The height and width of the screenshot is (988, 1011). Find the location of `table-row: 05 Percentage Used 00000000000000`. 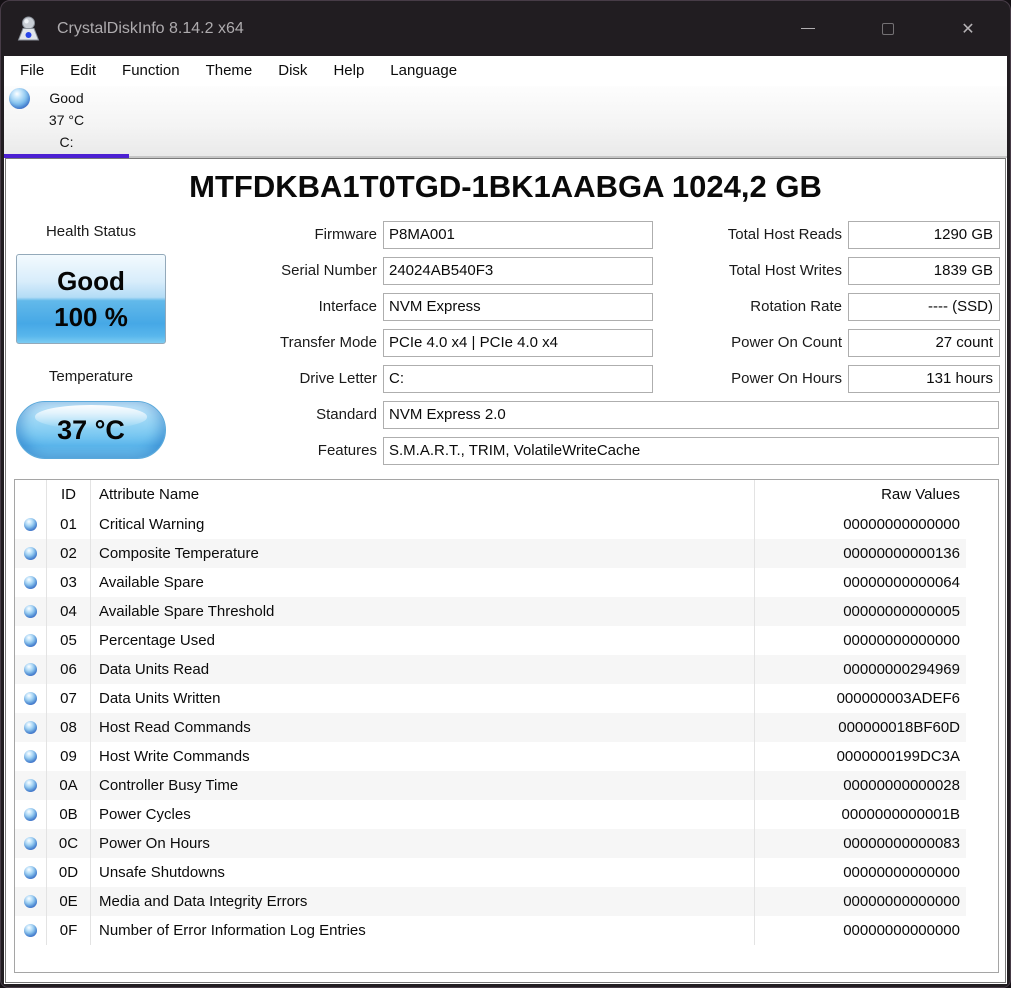

table-row: 05 Percentage Used 00000000000000 is located at coordinates (506, 640).